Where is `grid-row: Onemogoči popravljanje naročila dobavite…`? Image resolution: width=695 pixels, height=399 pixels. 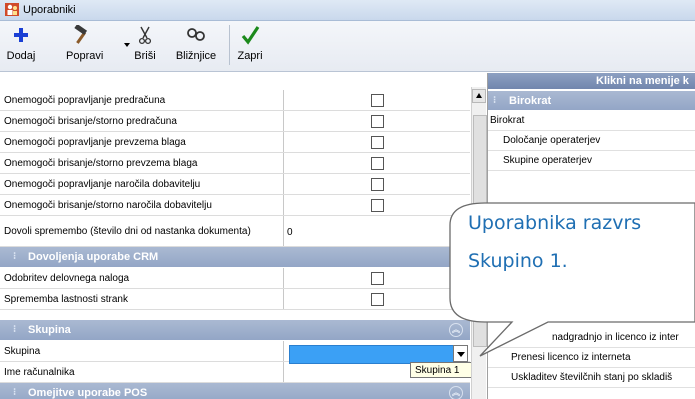 grid-row: Onemogoči popravljanje naročila dobavite… is located at coordinates (235, 184).